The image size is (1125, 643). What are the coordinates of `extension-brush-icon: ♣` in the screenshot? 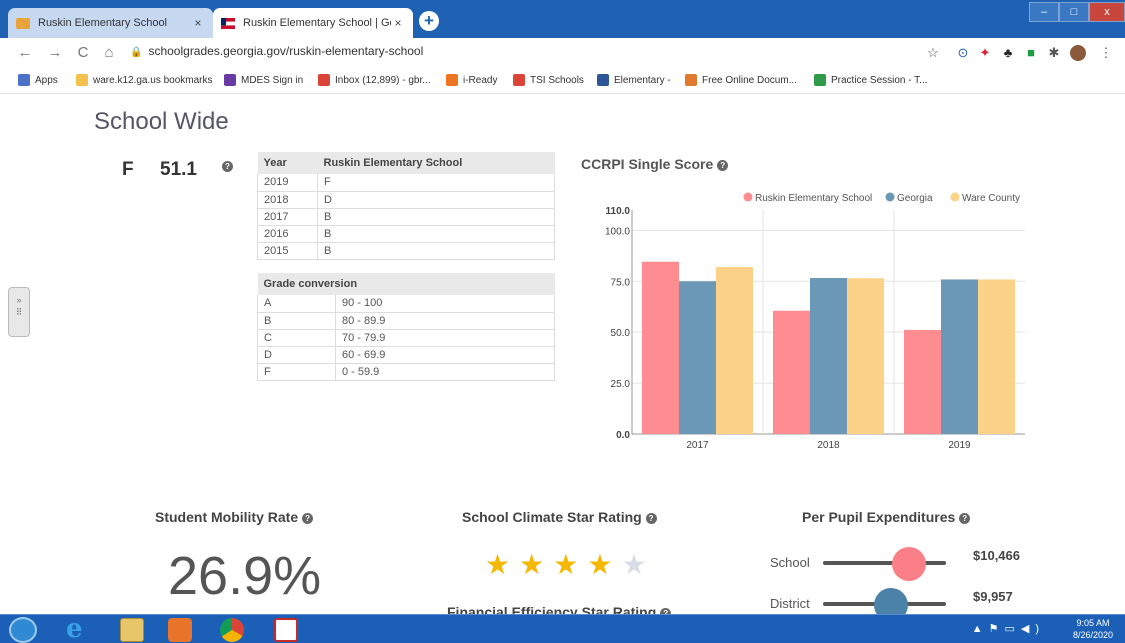 It's located at (1008, 53).